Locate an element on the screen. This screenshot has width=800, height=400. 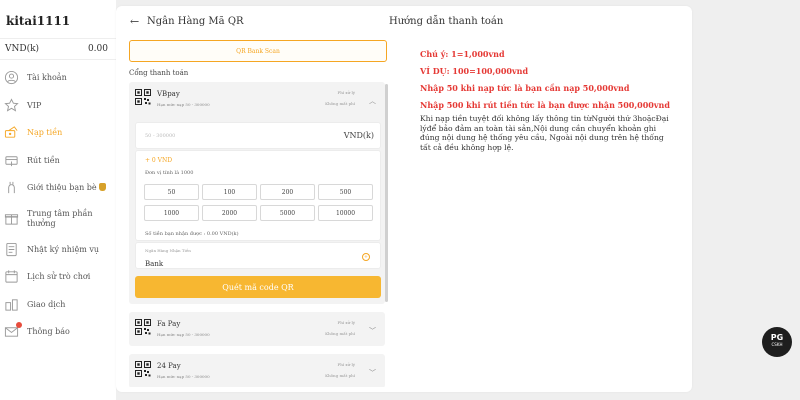
quick-amount-button: 2000 is located at coordinates (229, 213).